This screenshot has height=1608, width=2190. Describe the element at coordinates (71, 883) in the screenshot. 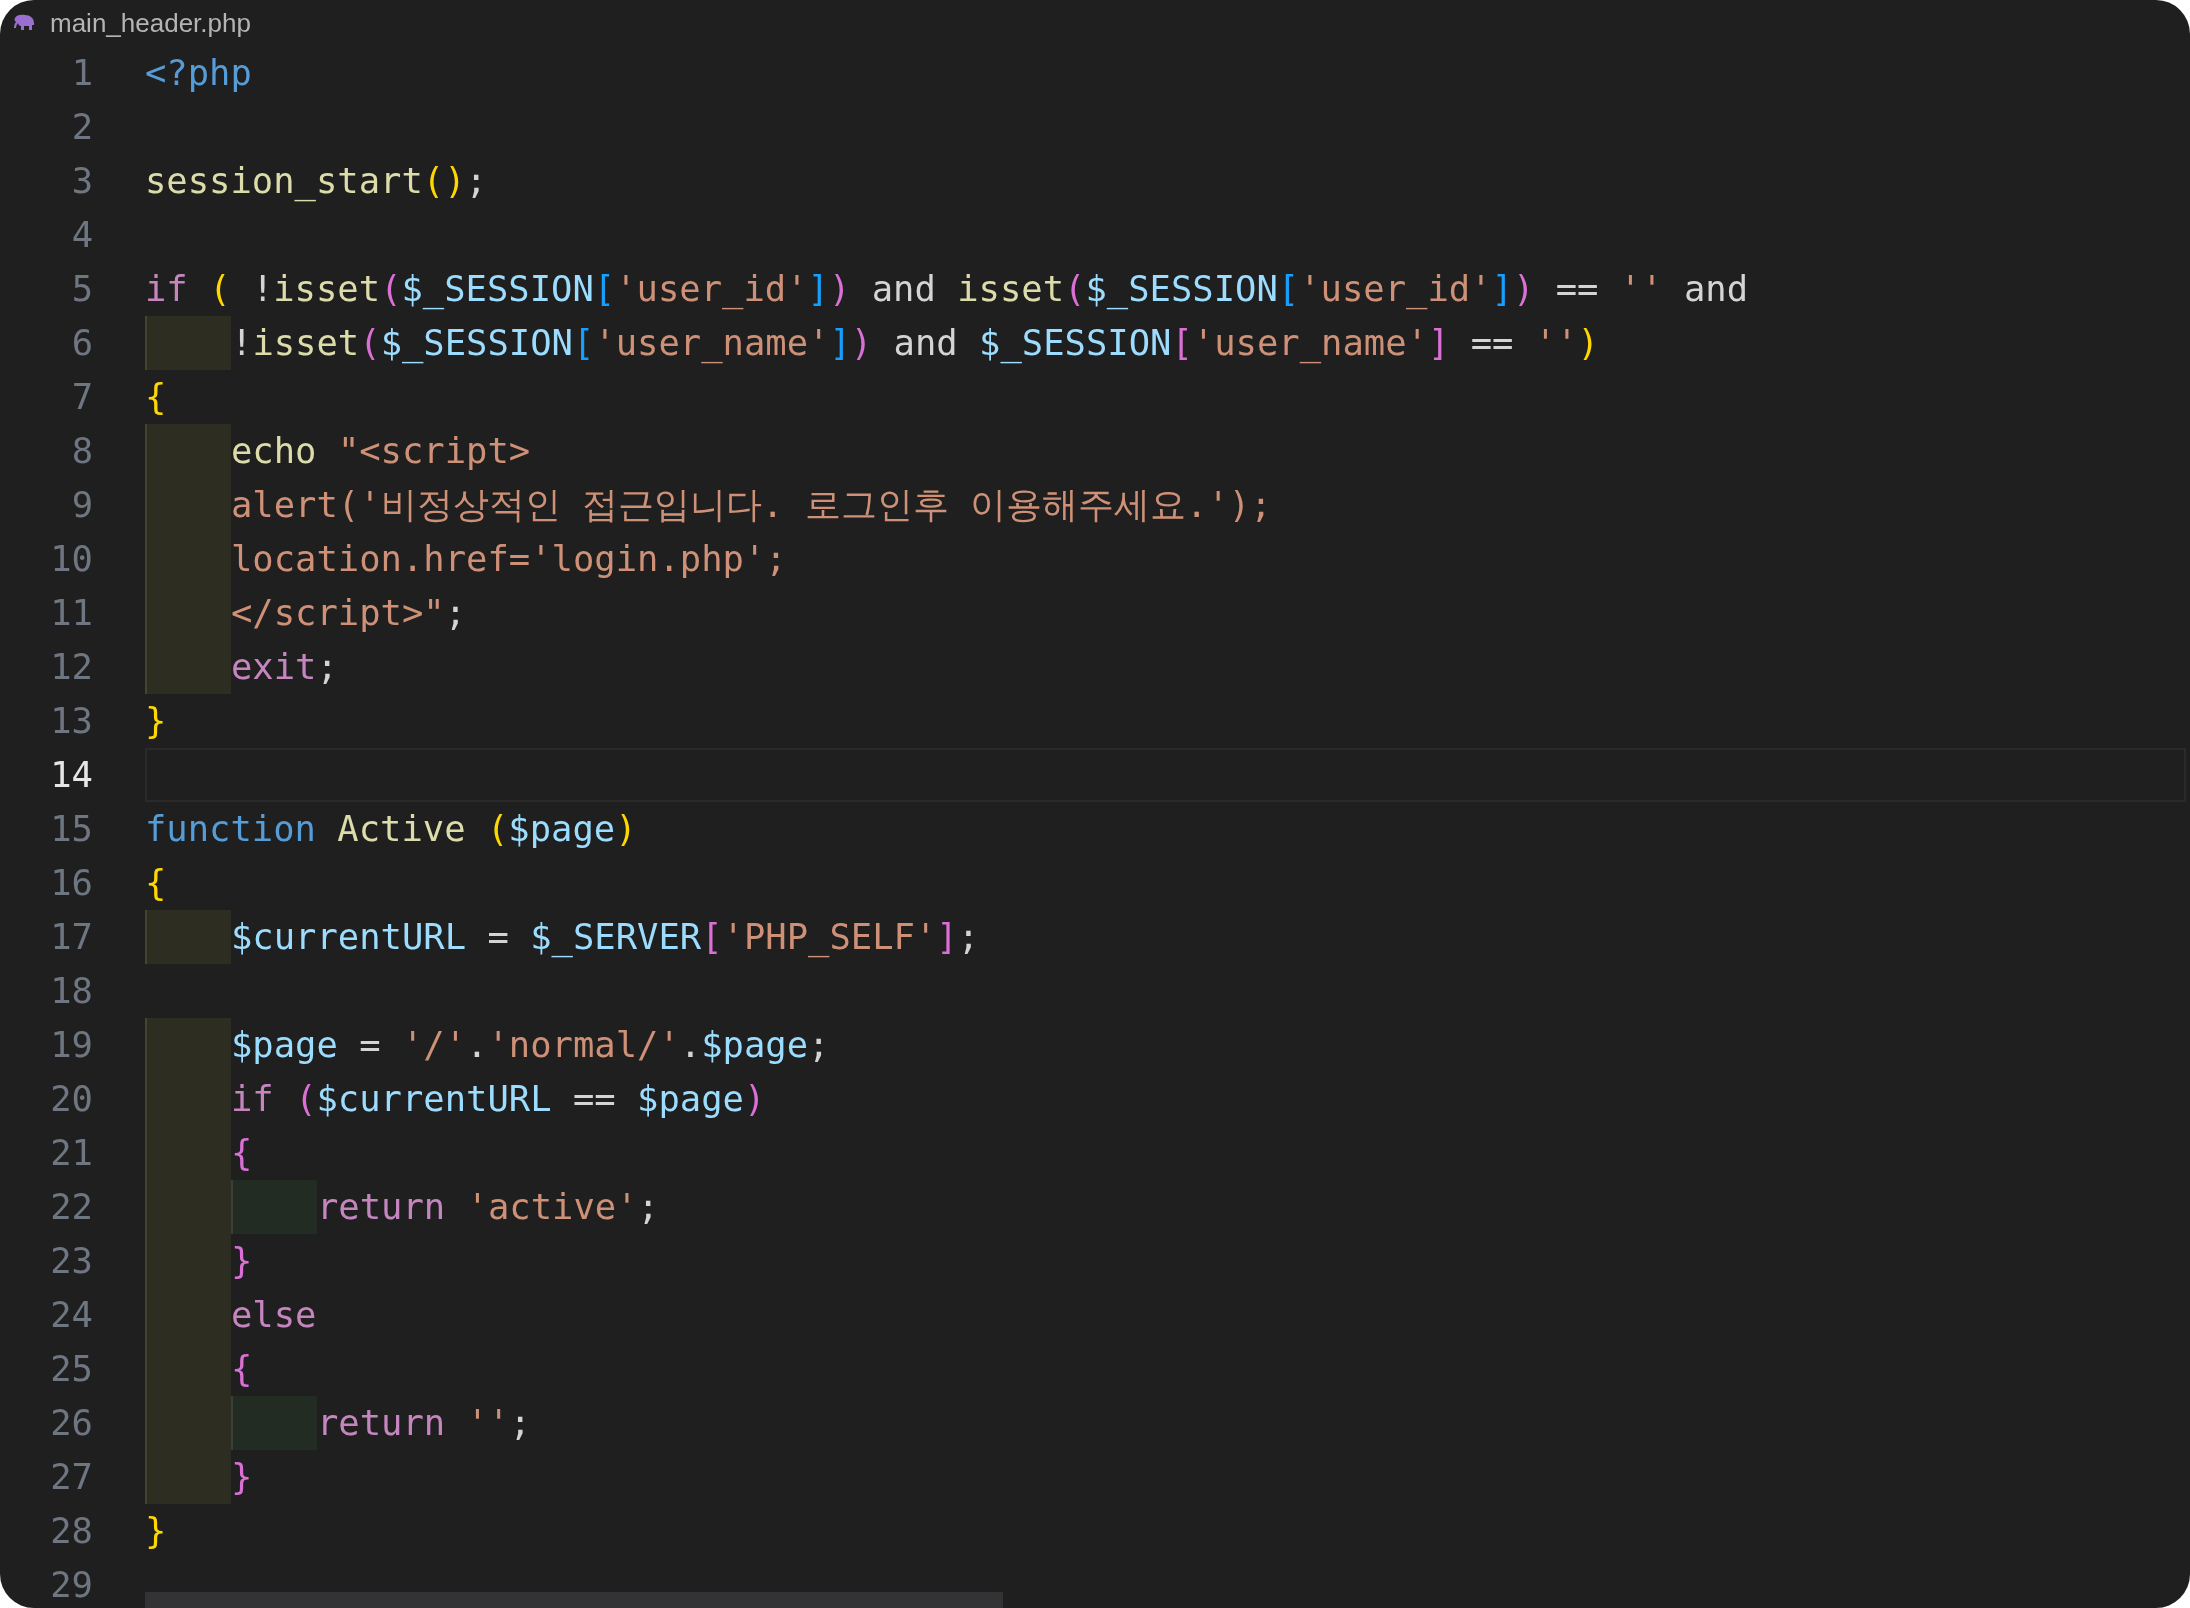

I see `line-number: 16` at that location.